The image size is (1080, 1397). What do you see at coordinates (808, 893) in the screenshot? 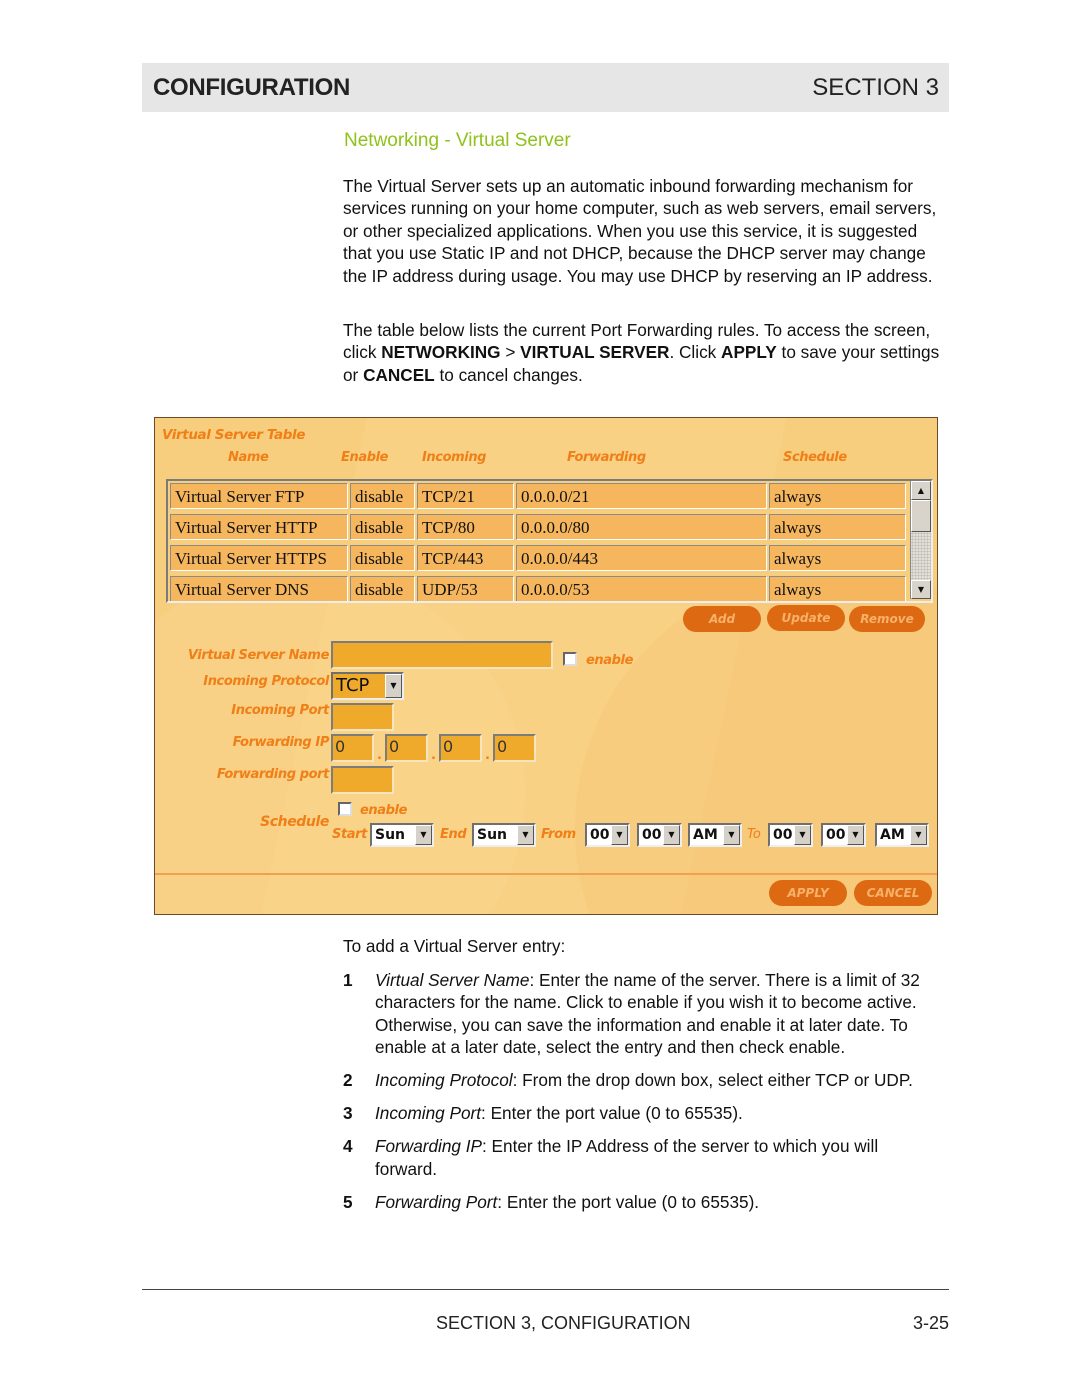
I see `apply-button: APPLY` at bounding box center [808, 893].